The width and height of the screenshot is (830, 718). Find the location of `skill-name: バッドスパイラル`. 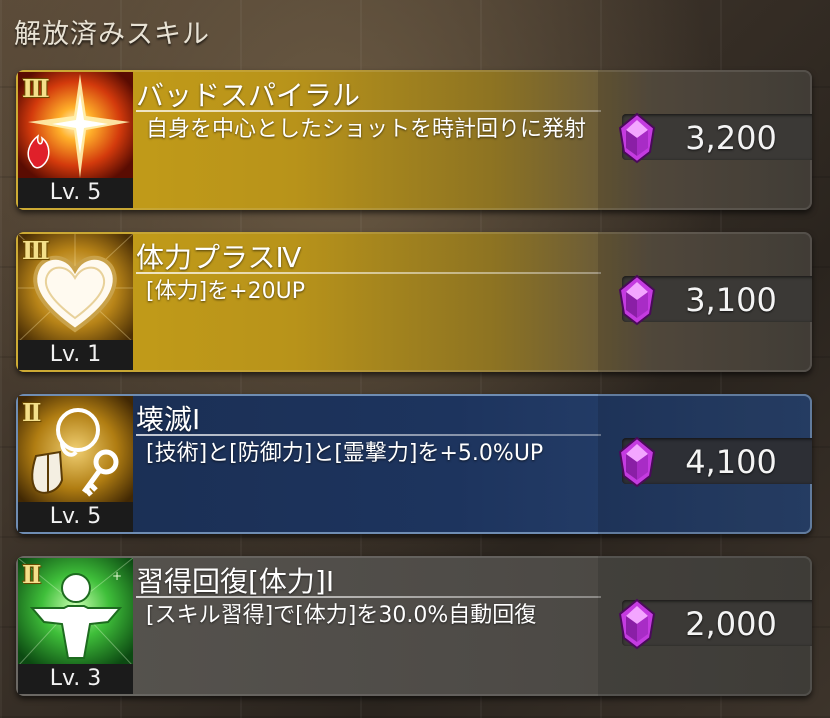

skill-name: バッドスパイラル is located at coordinates (248, 95).